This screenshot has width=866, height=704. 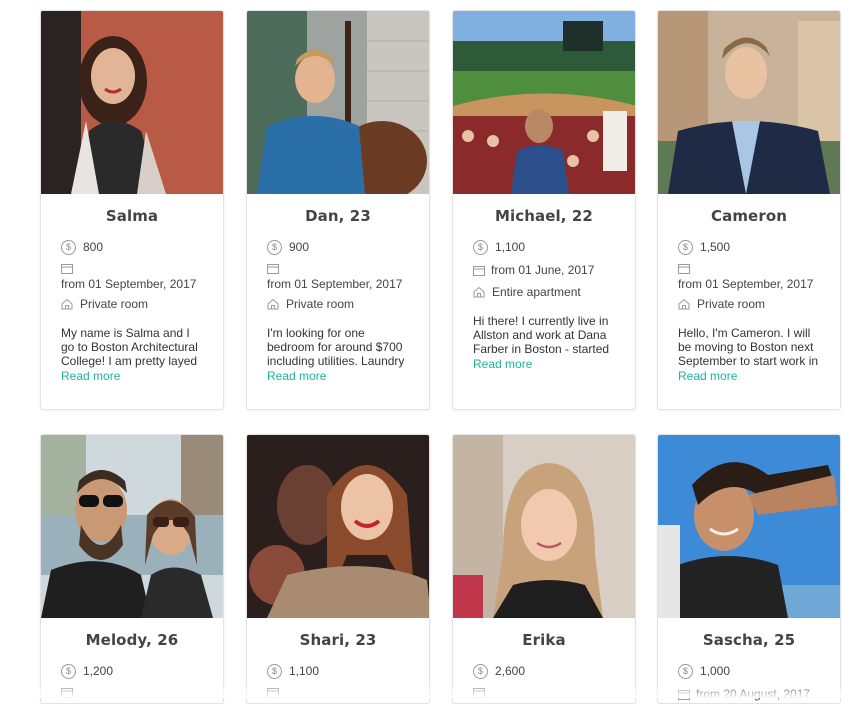 I want to click on listing-card: Erika $2,600, so click(x=544, y=569).